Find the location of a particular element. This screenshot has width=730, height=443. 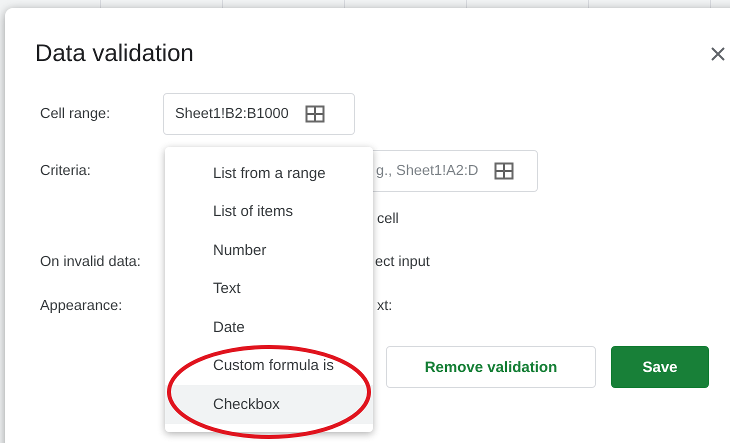

field-label: Criteria: is located at coordinates (65, 171).